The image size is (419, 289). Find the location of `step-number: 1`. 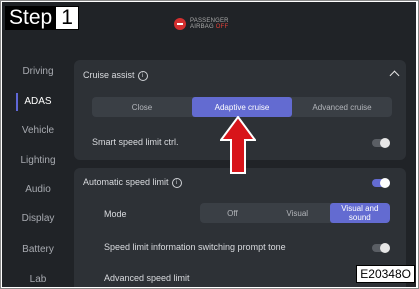

step-number: 1 is located at coordinates (67, 18).